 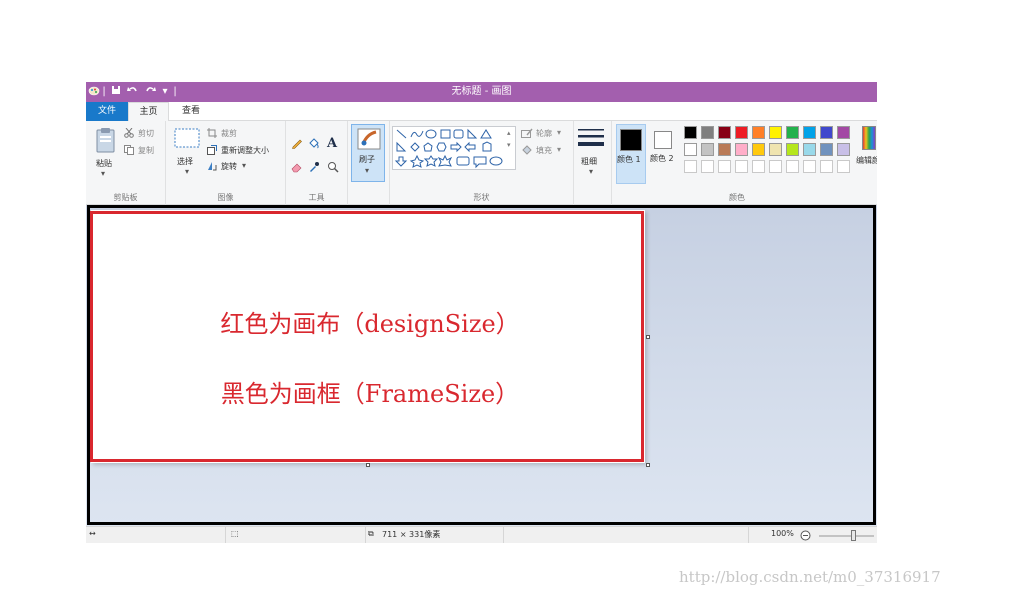 I want to click on fill-dropdown-icon: ▾, so click(x=559, y=149).